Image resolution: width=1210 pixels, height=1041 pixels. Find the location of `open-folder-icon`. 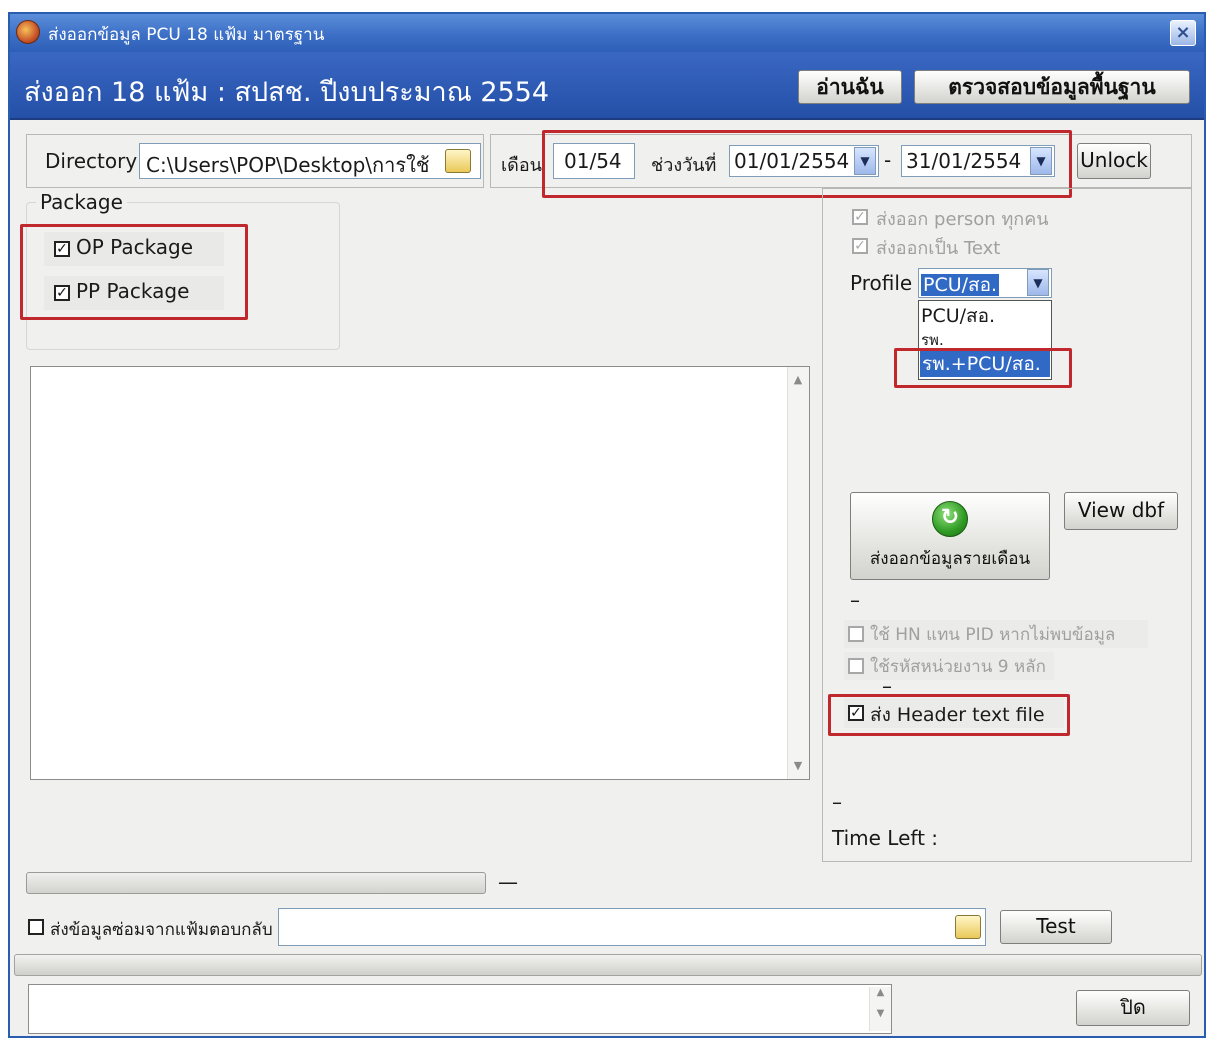

open-folder-icon is located at coordinates (968, 927).